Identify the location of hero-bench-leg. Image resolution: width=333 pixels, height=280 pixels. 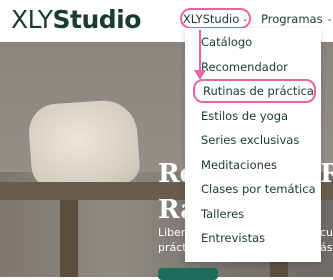
(69, 238).